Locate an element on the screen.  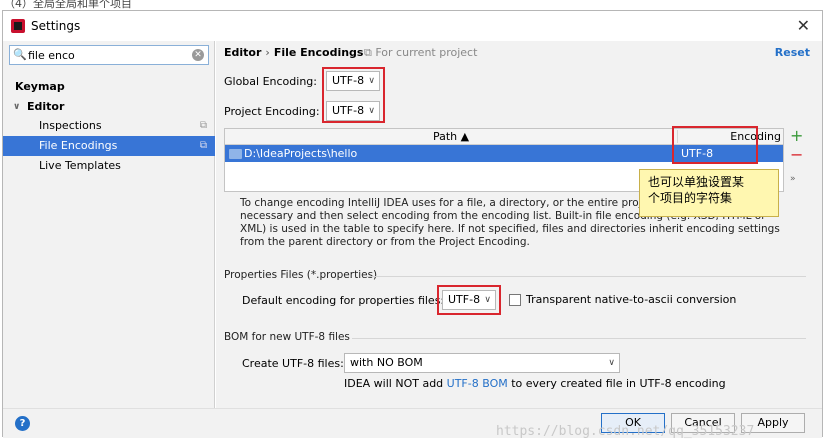
bom-label: Create UTF-8 files: is located at coordinates (293, 363).